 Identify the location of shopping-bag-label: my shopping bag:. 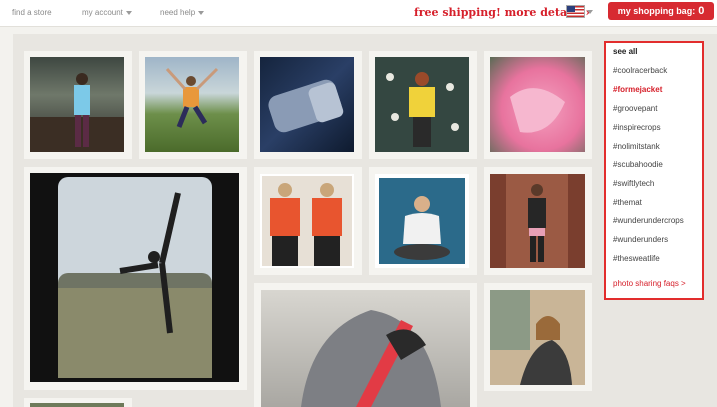
(656, 11).